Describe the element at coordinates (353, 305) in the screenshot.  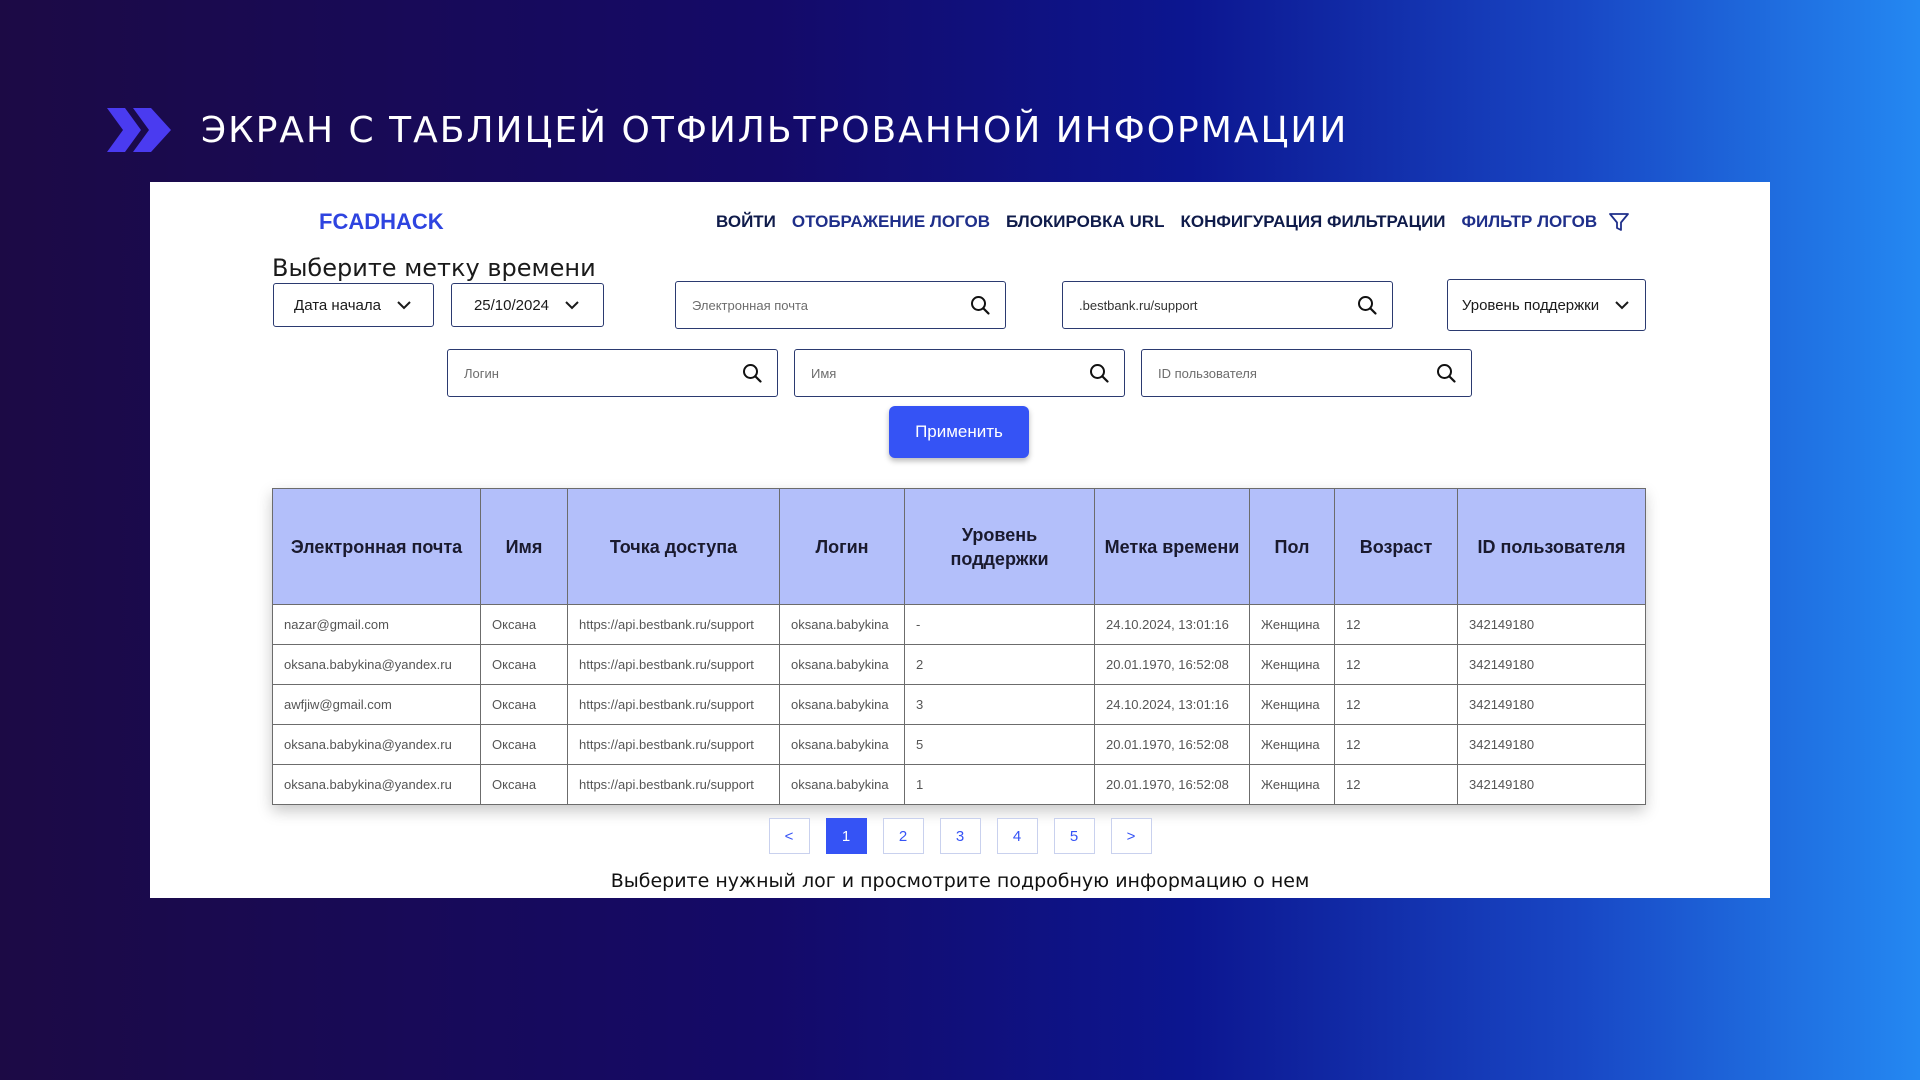
I see `start-date-select: Дата начала` at that location.